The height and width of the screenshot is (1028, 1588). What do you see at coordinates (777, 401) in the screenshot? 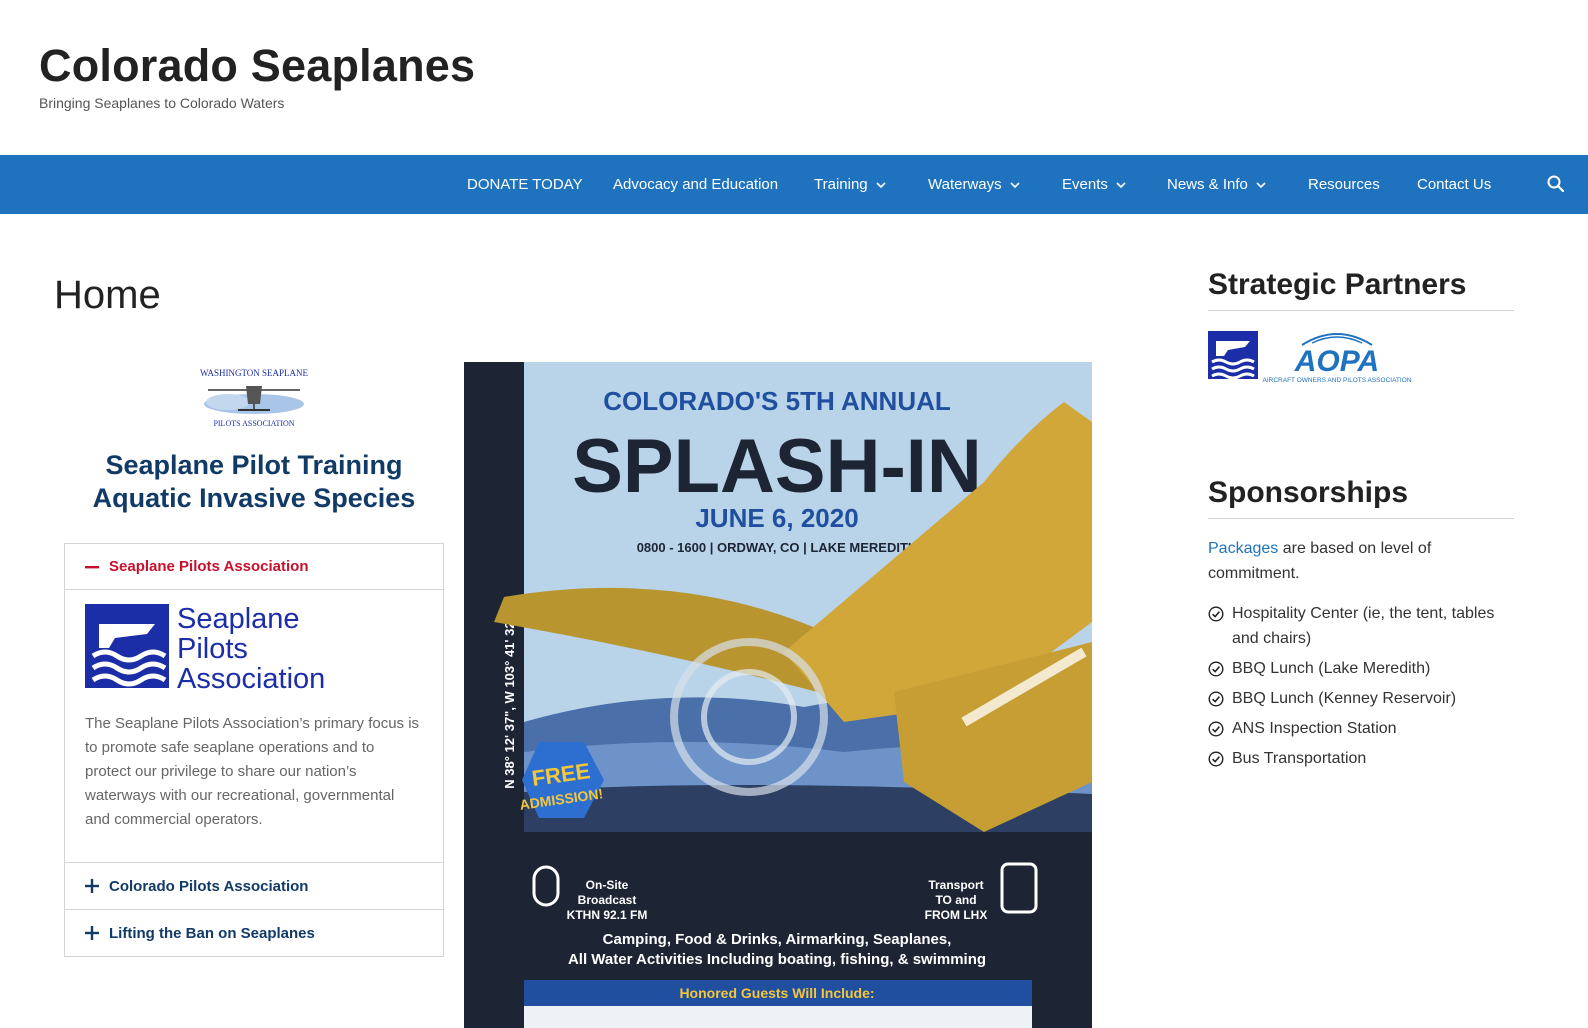
I see `poster-headline-small: COLORADO'S 5TH ANNUAL` at bounding box center [777, 401].